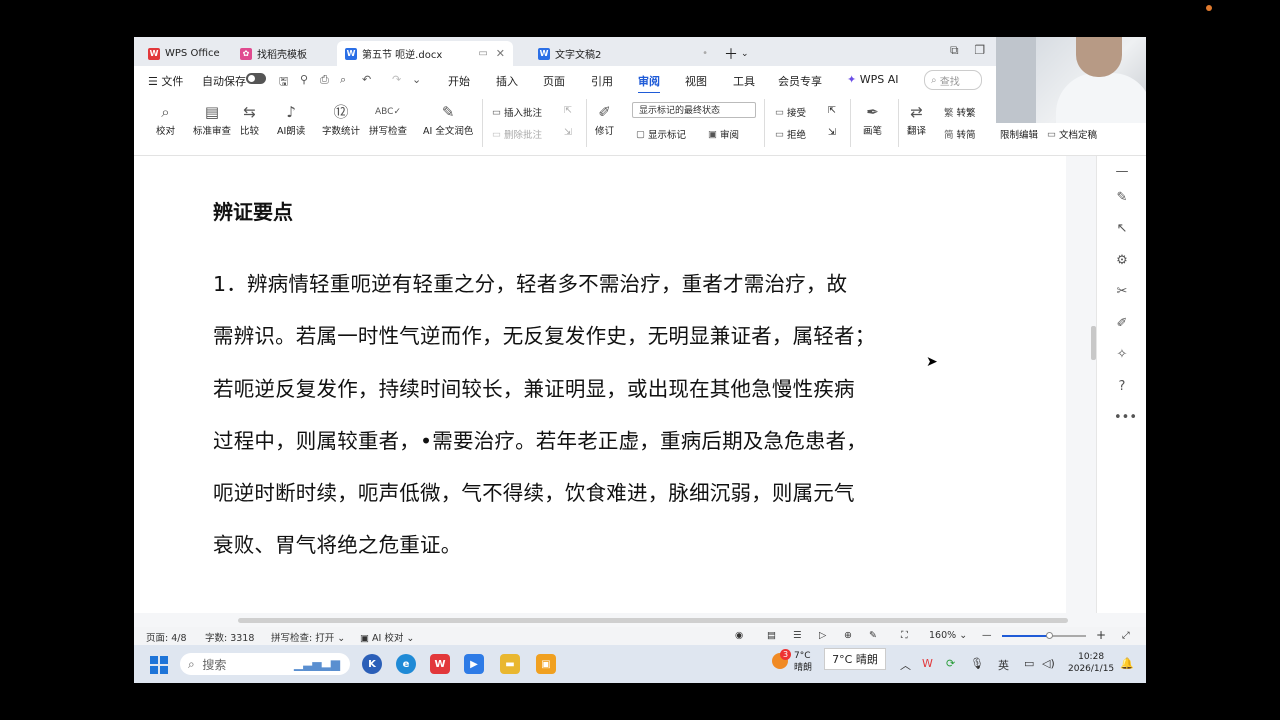  What do you see at coordinates (1048, 663) in the screenshot?
I see `volume-icon: ◁)` at bounding box center [1048, 663].